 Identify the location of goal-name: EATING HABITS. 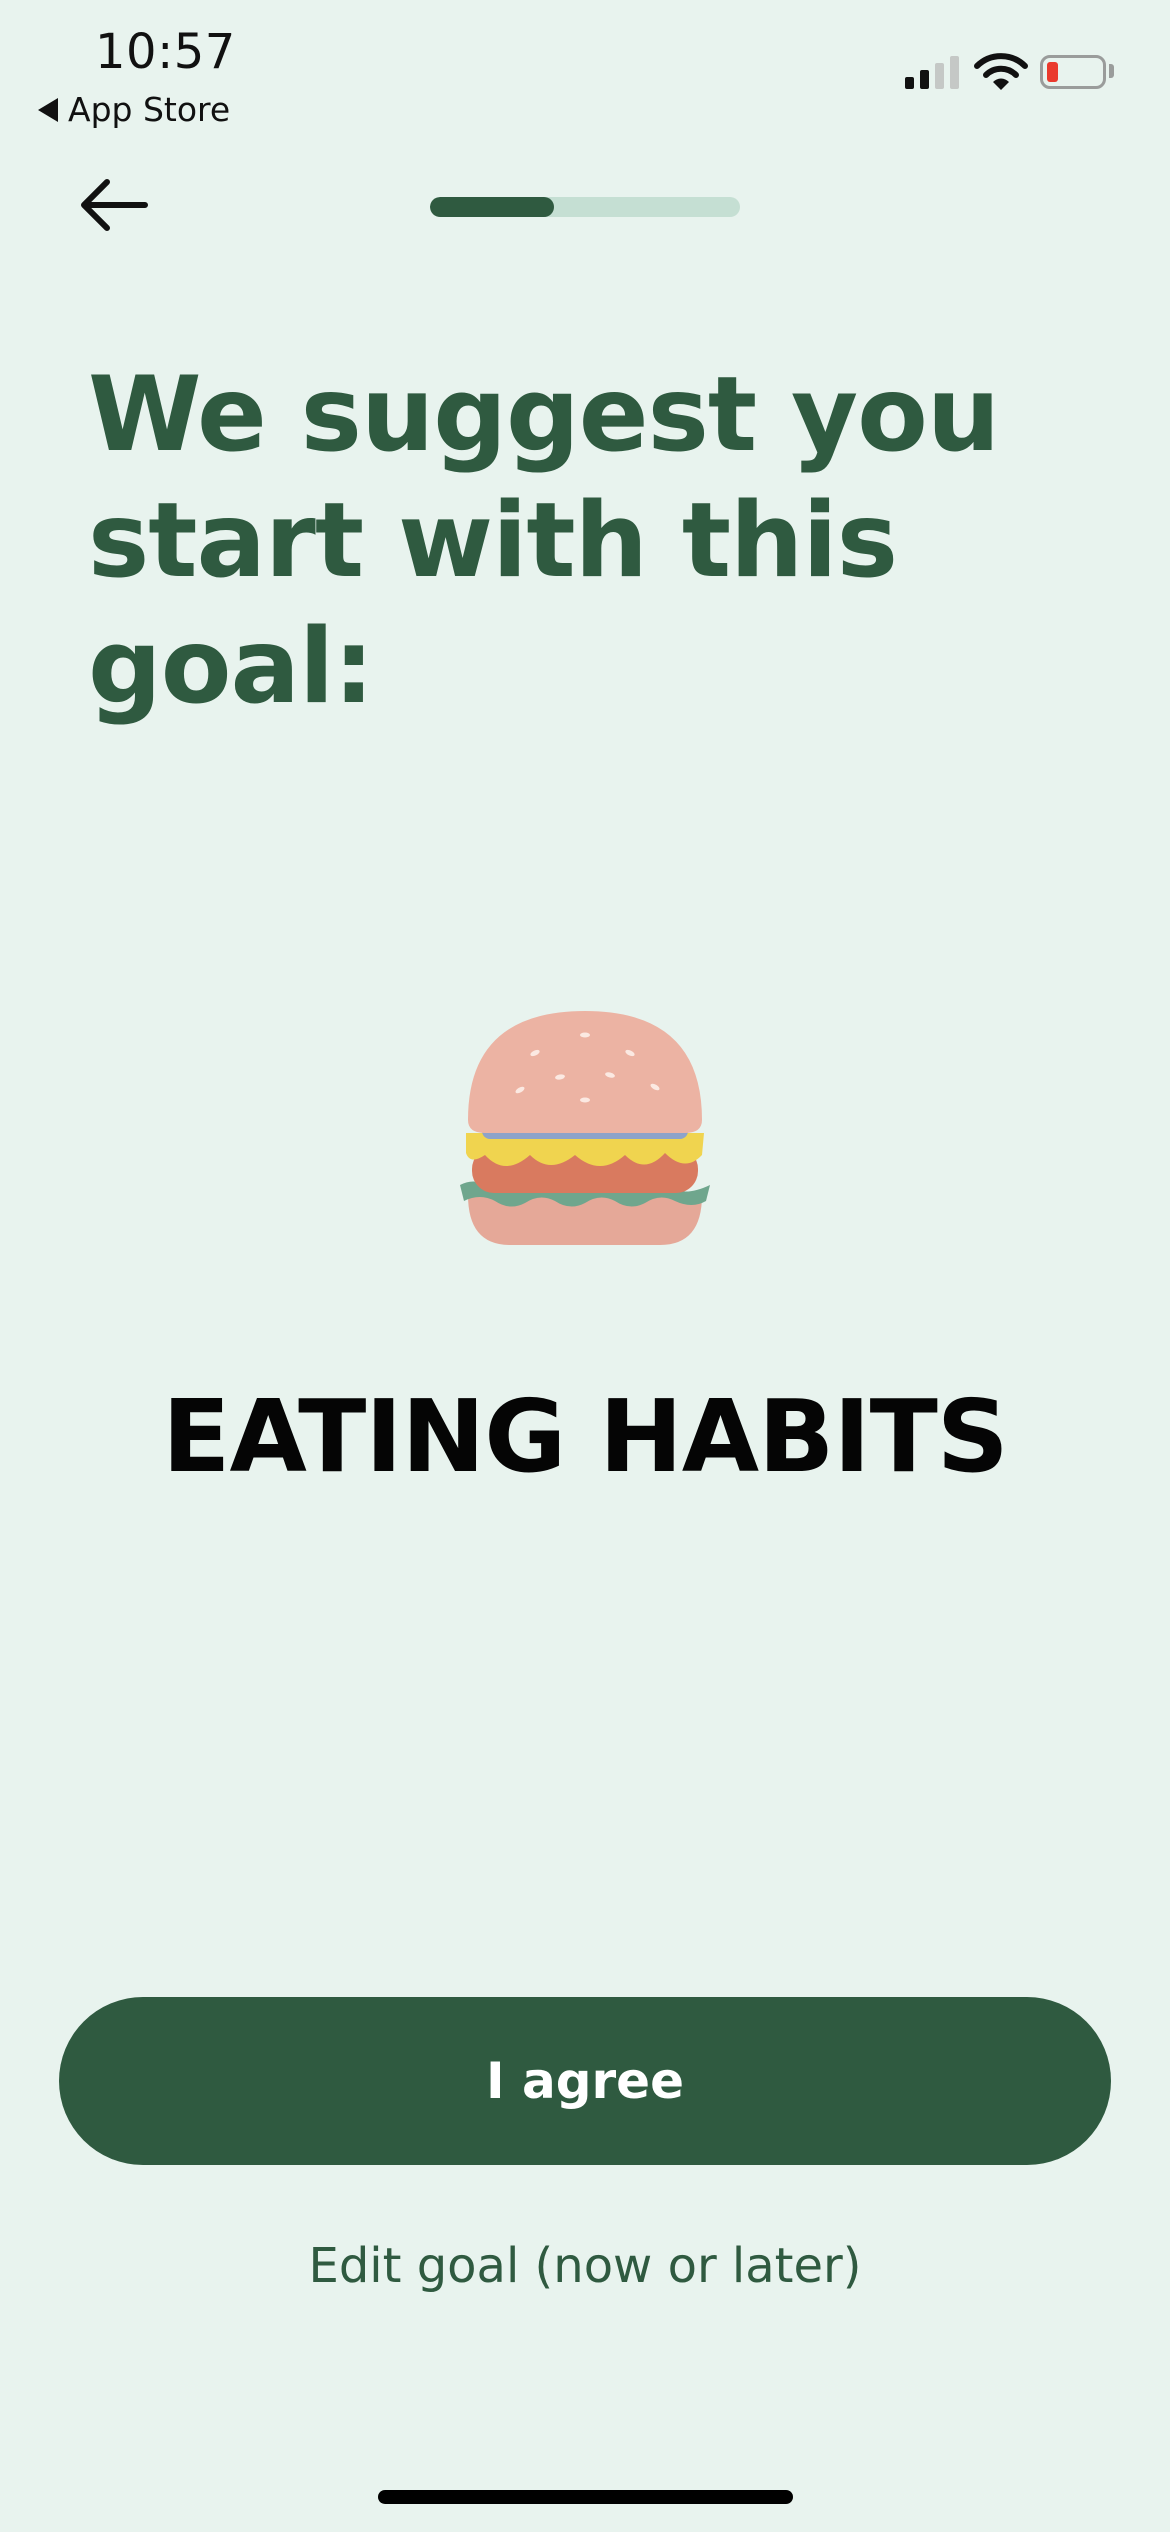
(585, 1436).